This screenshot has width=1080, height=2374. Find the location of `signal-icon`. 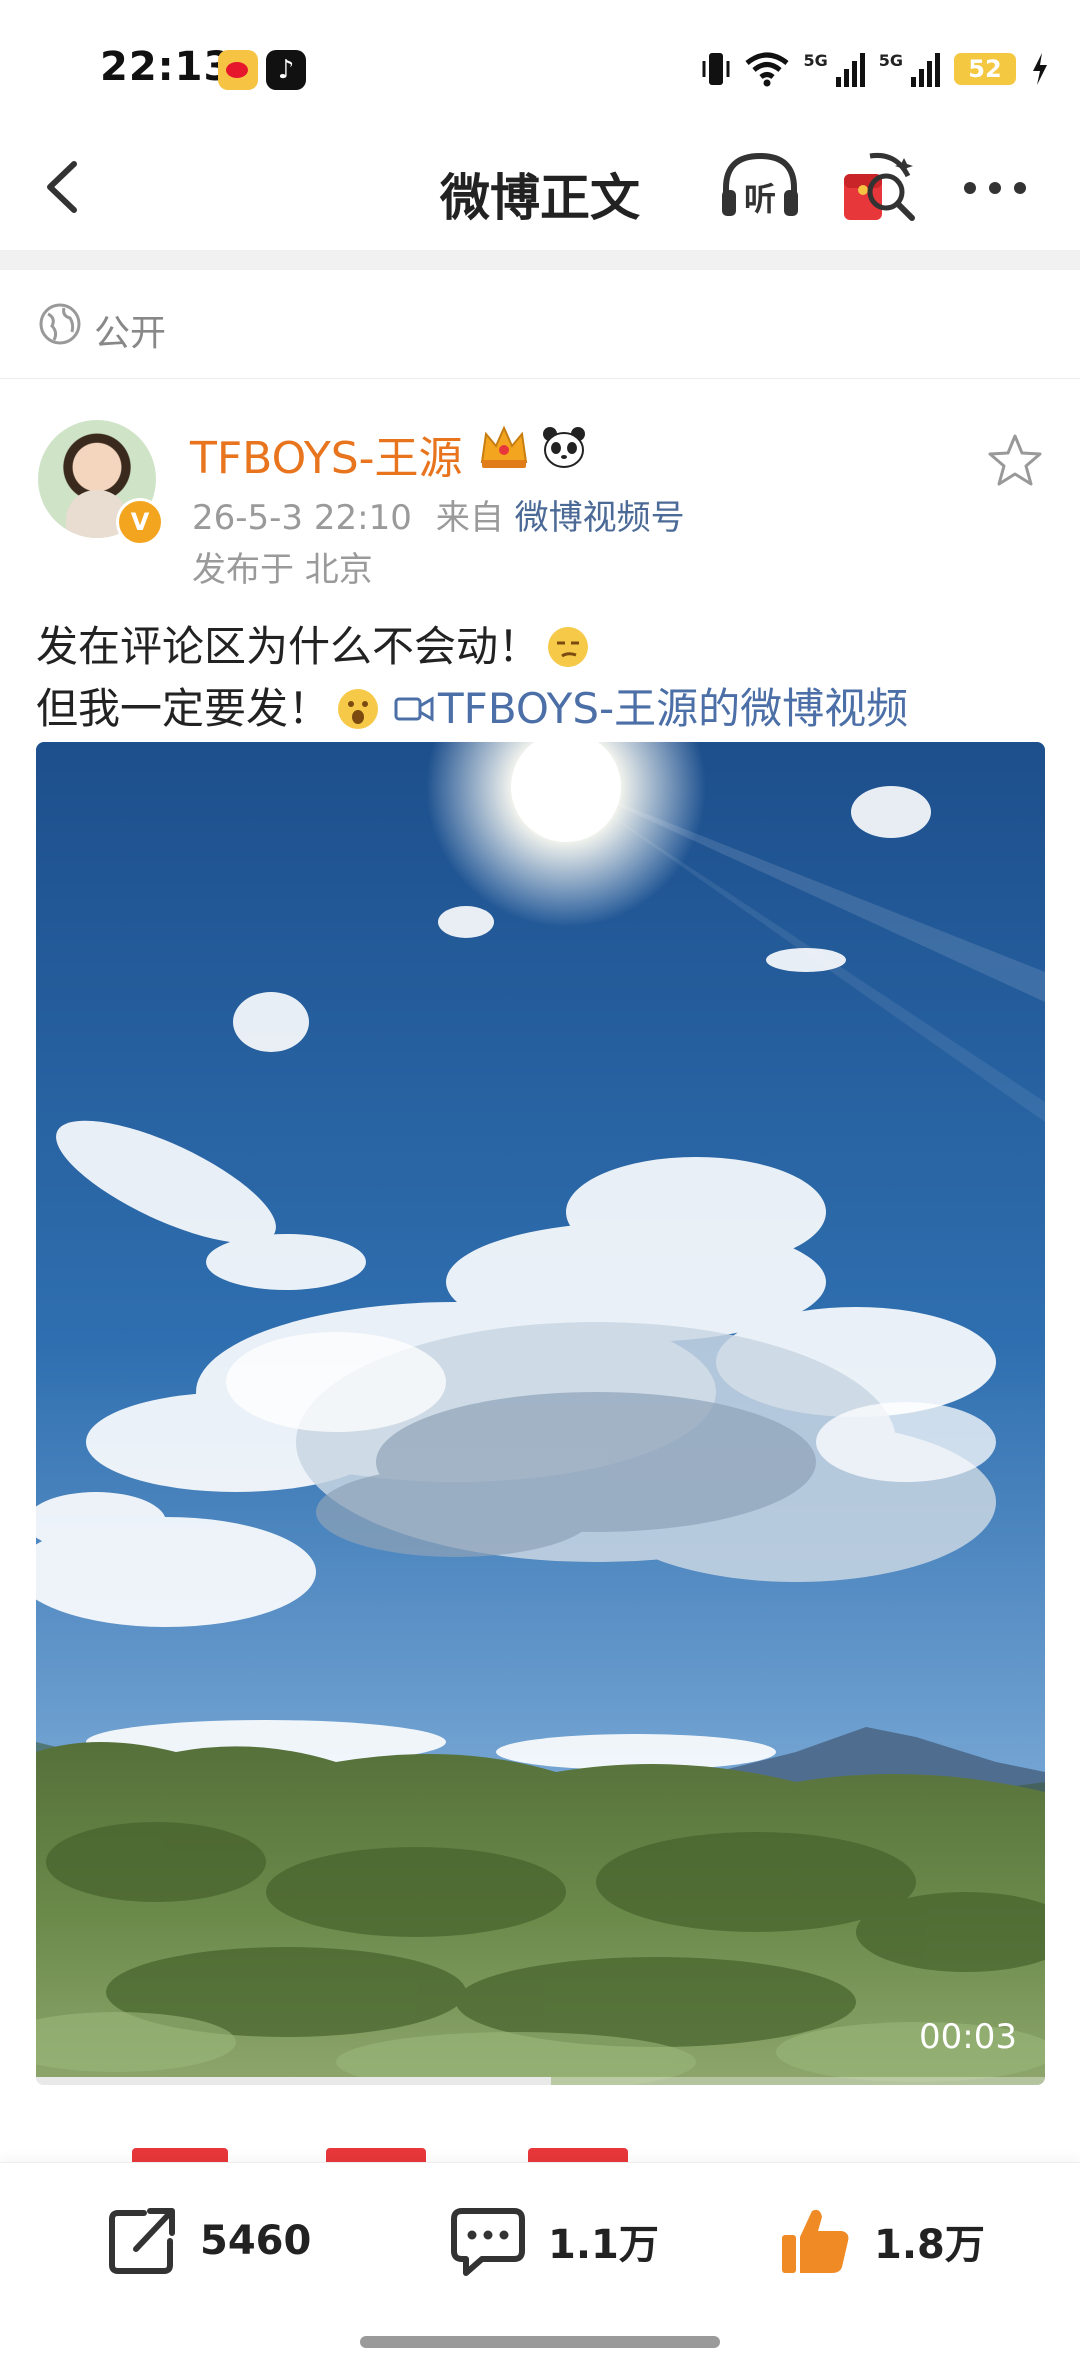

signal-icon is located at coordinates (850, 69).